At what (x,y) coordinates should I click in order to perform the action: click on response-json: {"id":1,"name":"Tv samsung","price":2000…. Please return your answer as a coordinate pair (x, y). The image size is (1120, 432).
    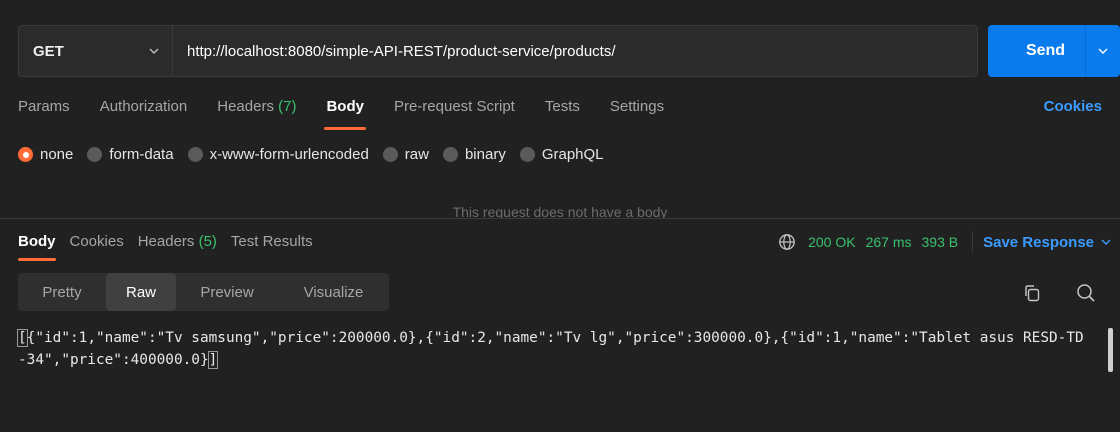
    Looking at the image, I should click on (551, 349).